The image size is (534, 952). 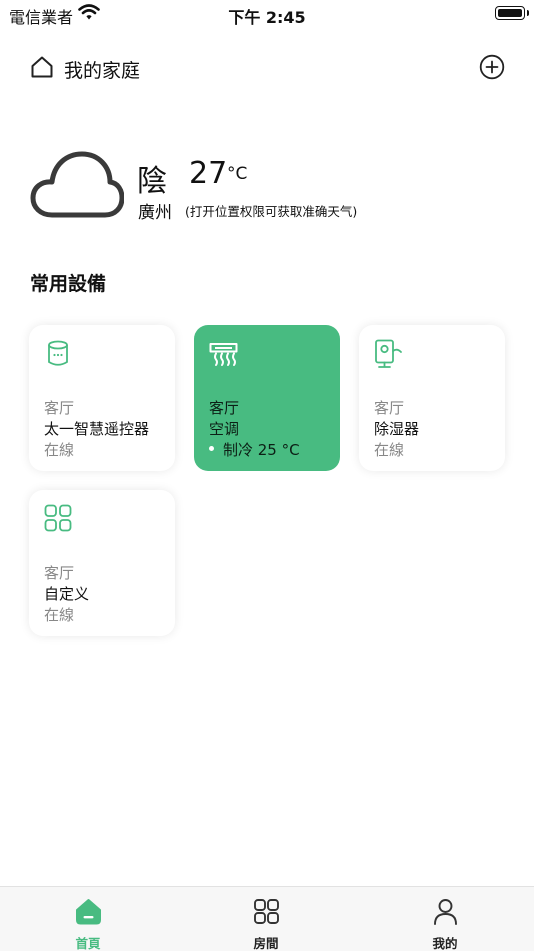 I want to click on section-title: 常用設備, so click(x=68, y=284).